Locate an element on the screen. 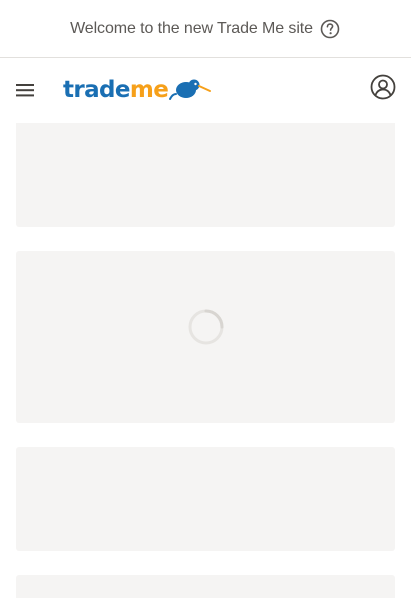 Image resolution: width=411 pixels, height=598 pixels. trademe-logo: trademe is located at coordinates (140, 90).